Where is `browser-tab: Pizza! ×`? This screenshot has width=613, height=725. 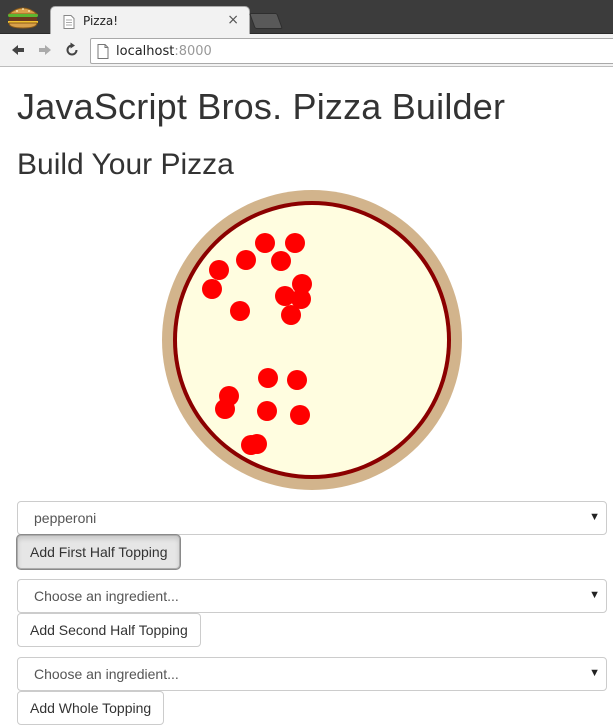 browser-tab: Pizza! × is located at coordinates (150, 20).